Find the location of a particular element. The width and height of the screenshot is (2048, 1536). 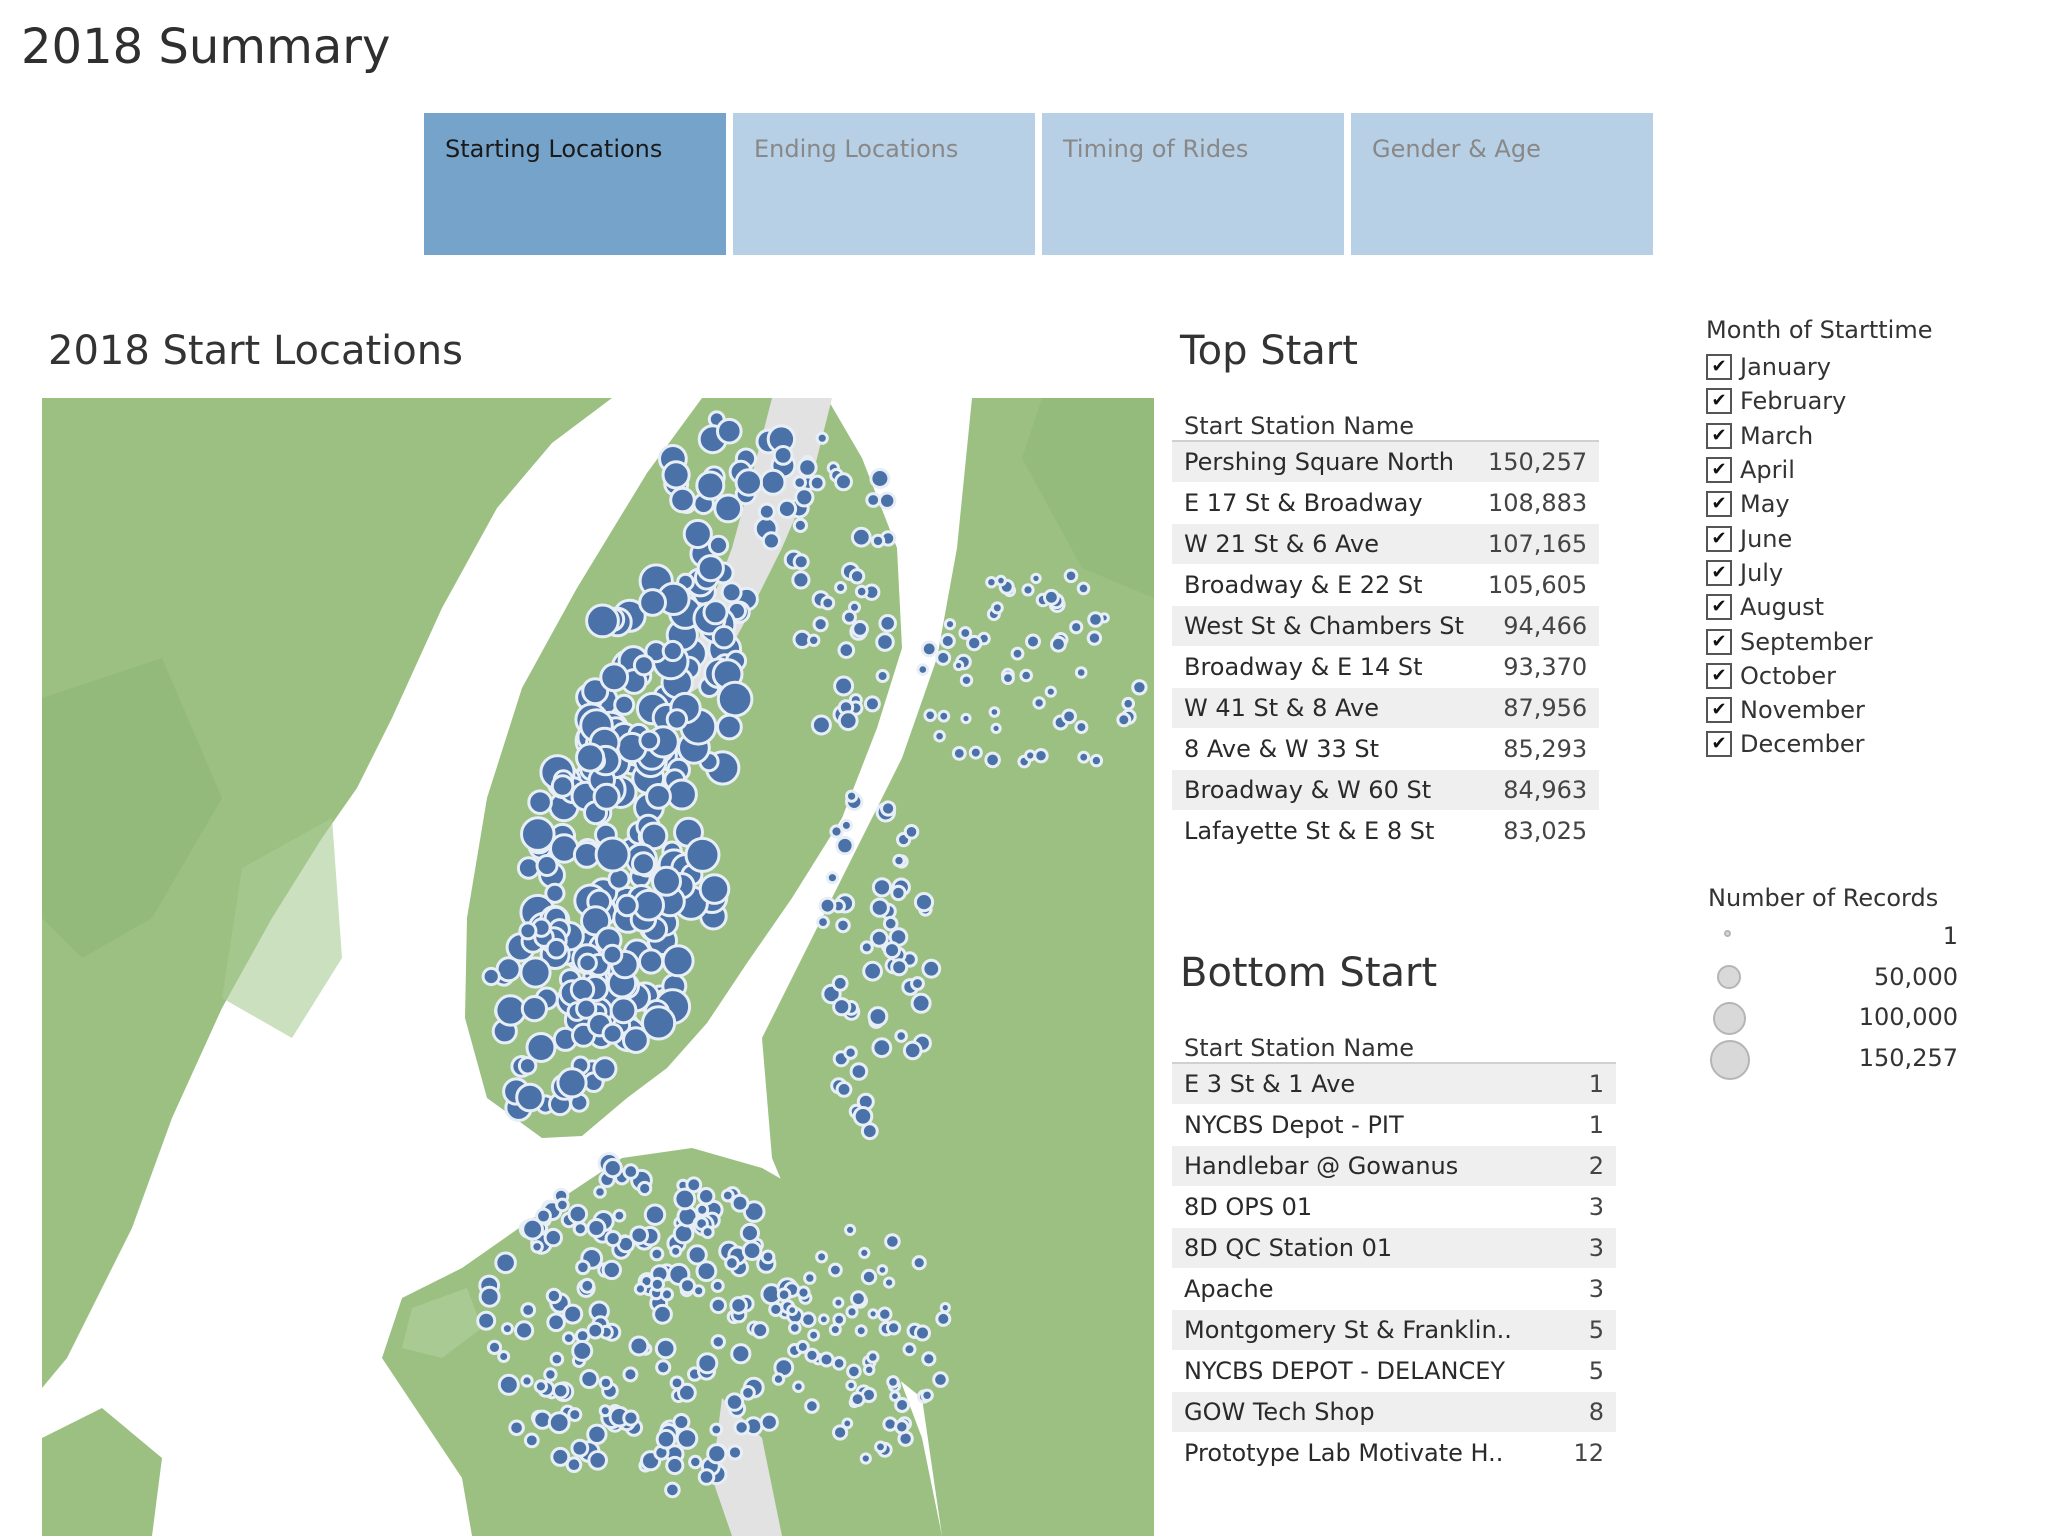

table-row: Montgomery St & Franklin.. 5 is located at coordinates (1394, 1330).